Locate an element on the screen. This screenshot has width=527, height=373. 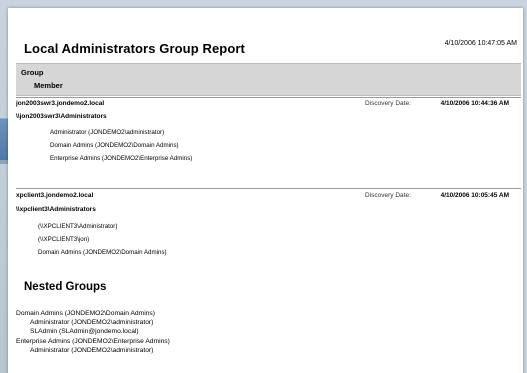
local-group-name: \\xpclient3\Administrators is located at coordinates (56, 209).